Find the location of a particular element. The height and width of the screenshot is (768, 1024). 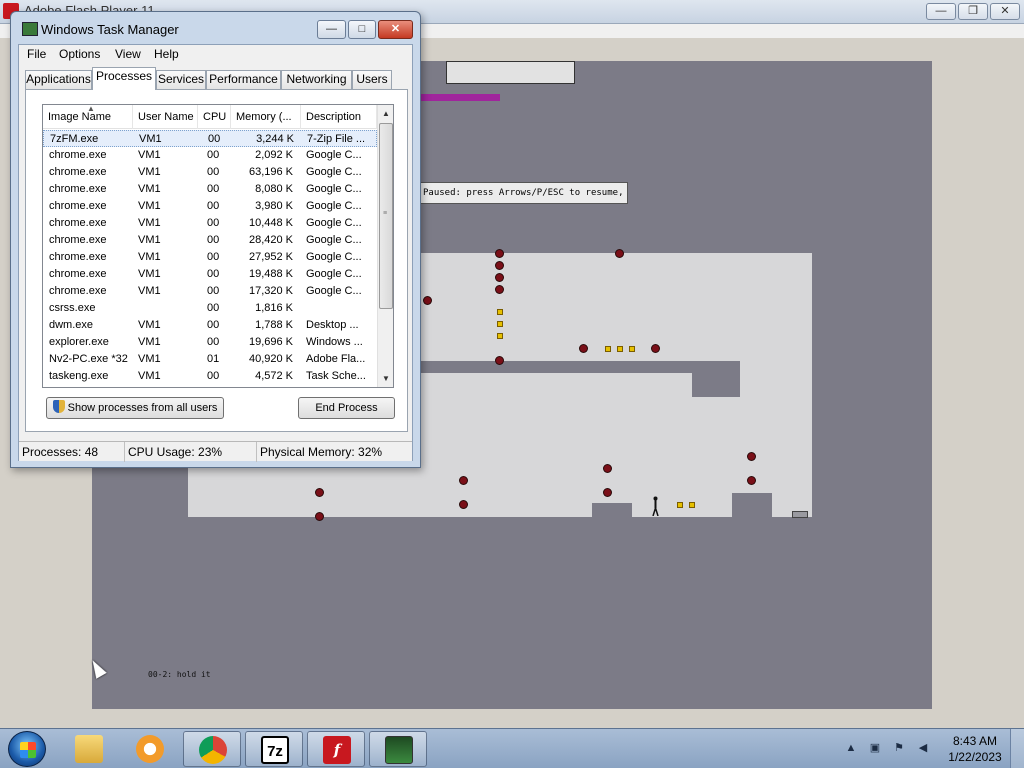

taskbar-explorer is located at coordinates (89, 749).